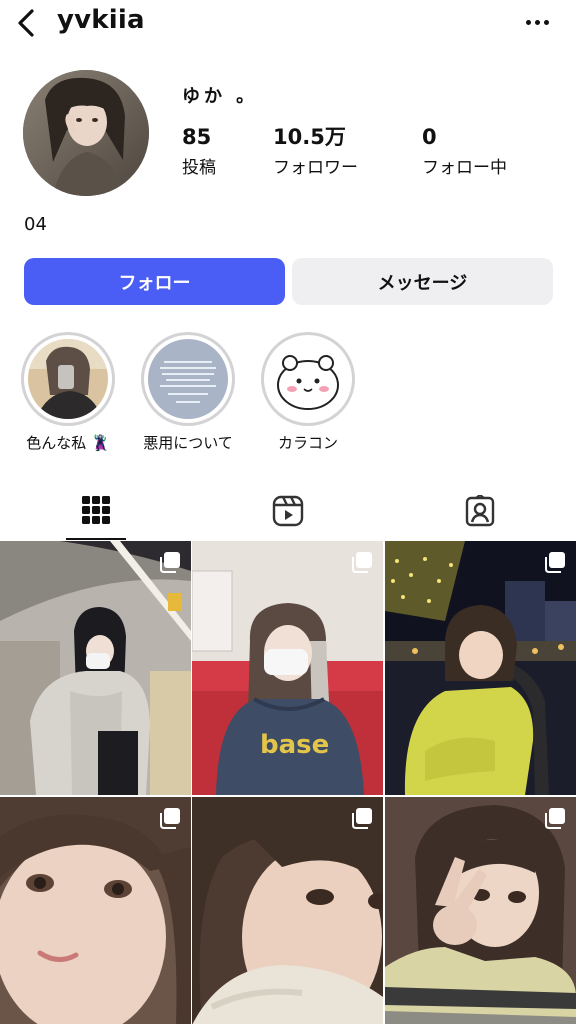 This screenshot has width=576, height=1024. What do you see at coordinates (429, 137) in the screenshot?
I see `following-count-value: 0` at bounding box center [429, 137].